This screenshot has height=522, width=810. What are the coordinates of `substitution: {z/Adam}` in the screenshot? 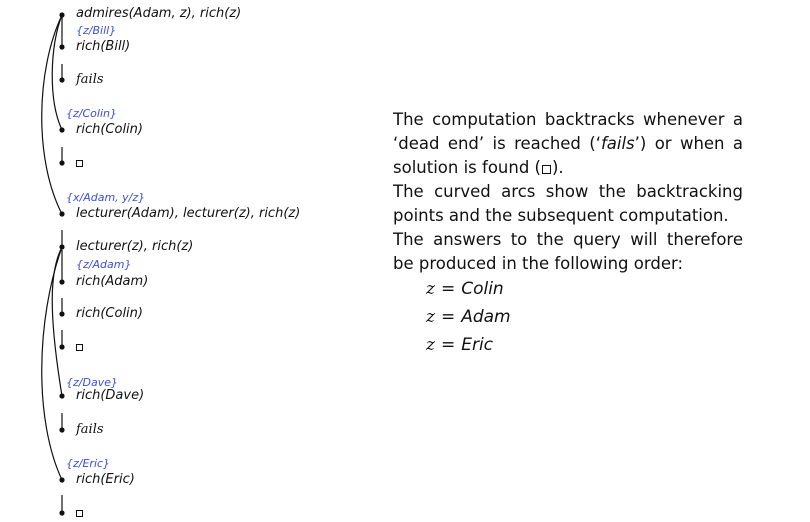 It's located at (104, 264).